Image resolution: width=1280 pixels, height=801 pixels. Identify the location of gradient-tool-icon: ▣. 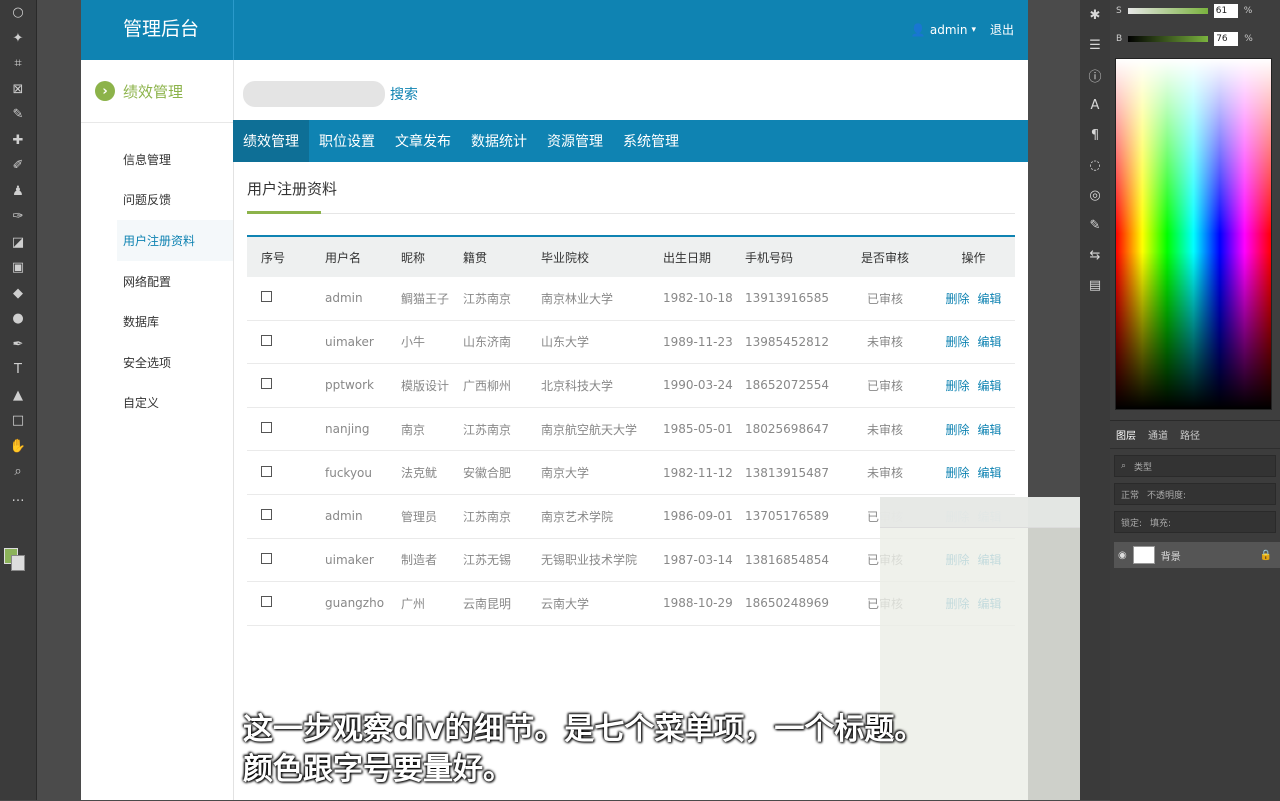
(18, 268).